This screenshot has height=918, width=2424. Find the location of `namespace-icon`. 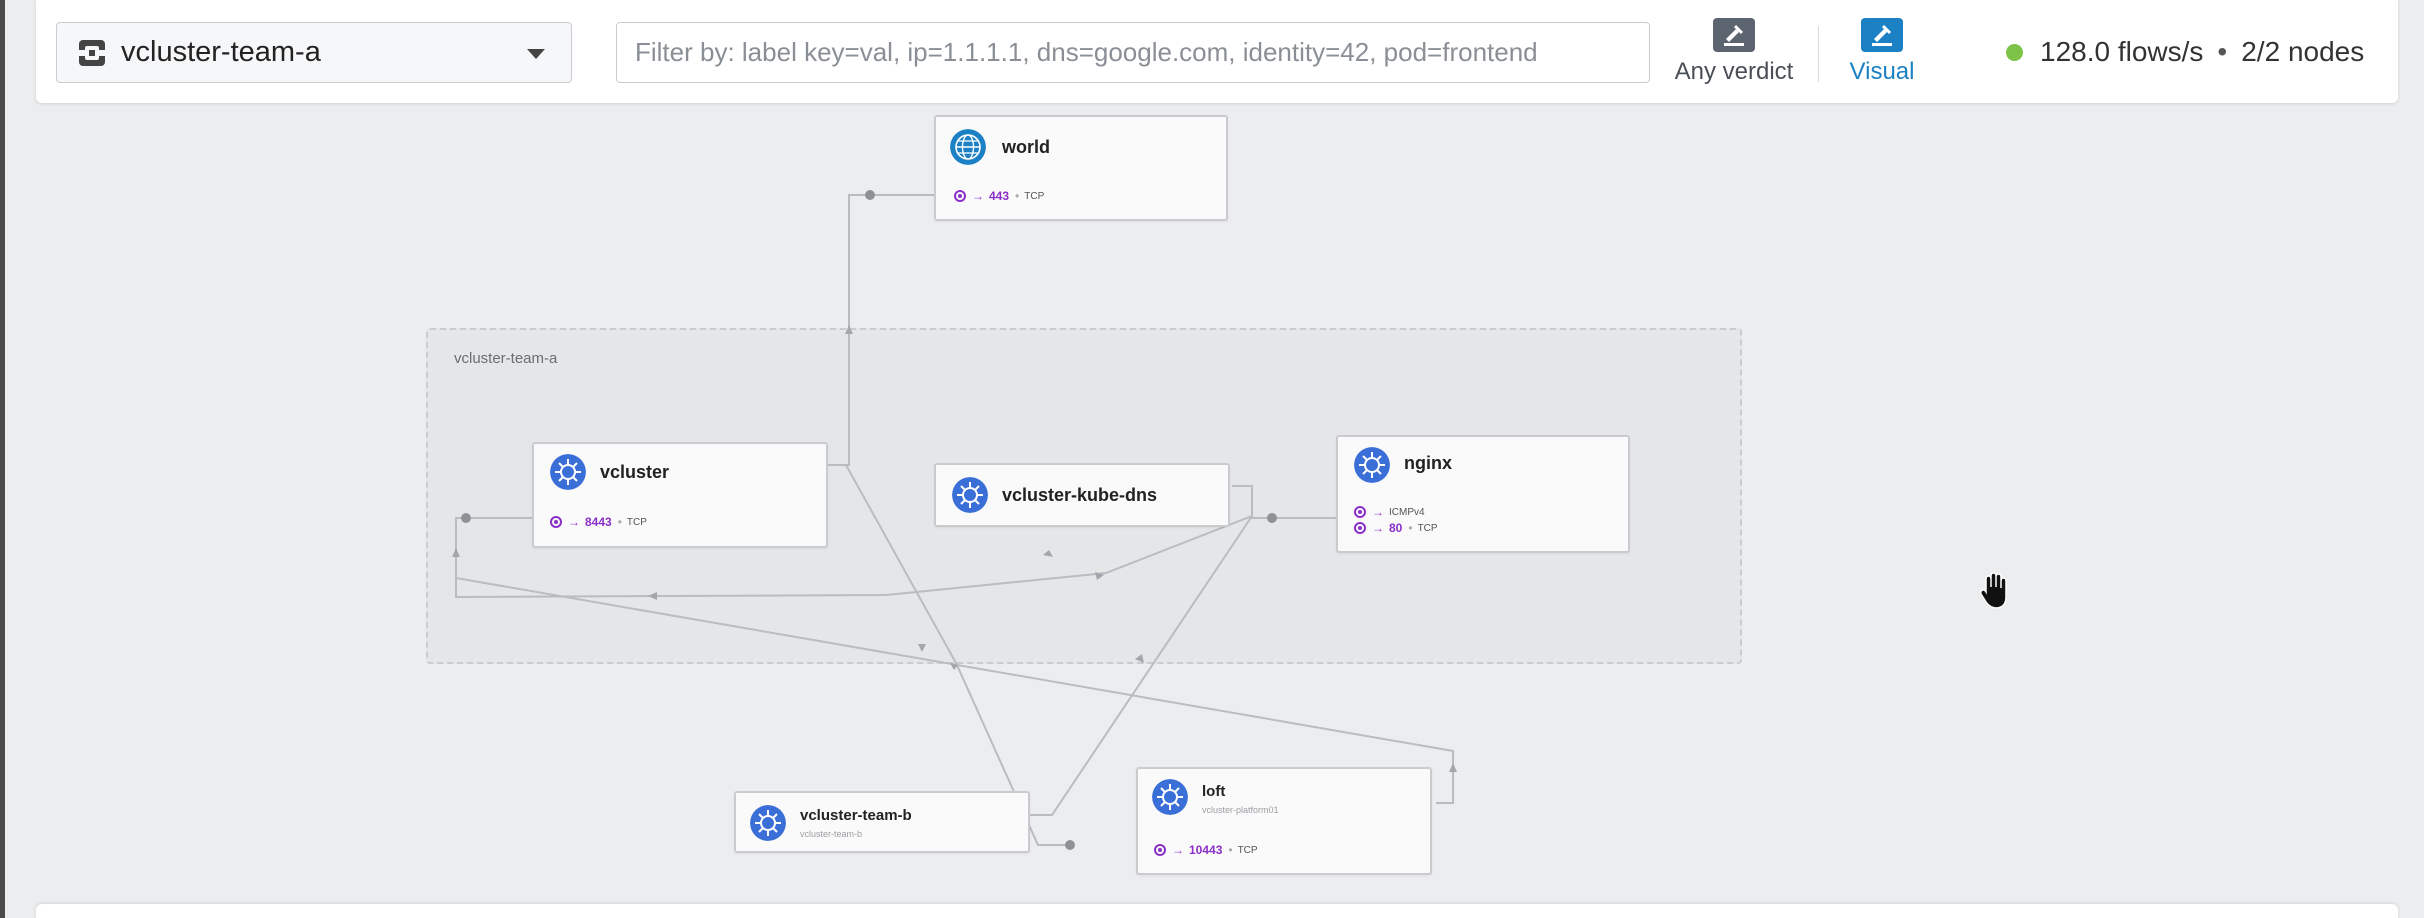

namespace-icon is located at coordinates (92, 52).